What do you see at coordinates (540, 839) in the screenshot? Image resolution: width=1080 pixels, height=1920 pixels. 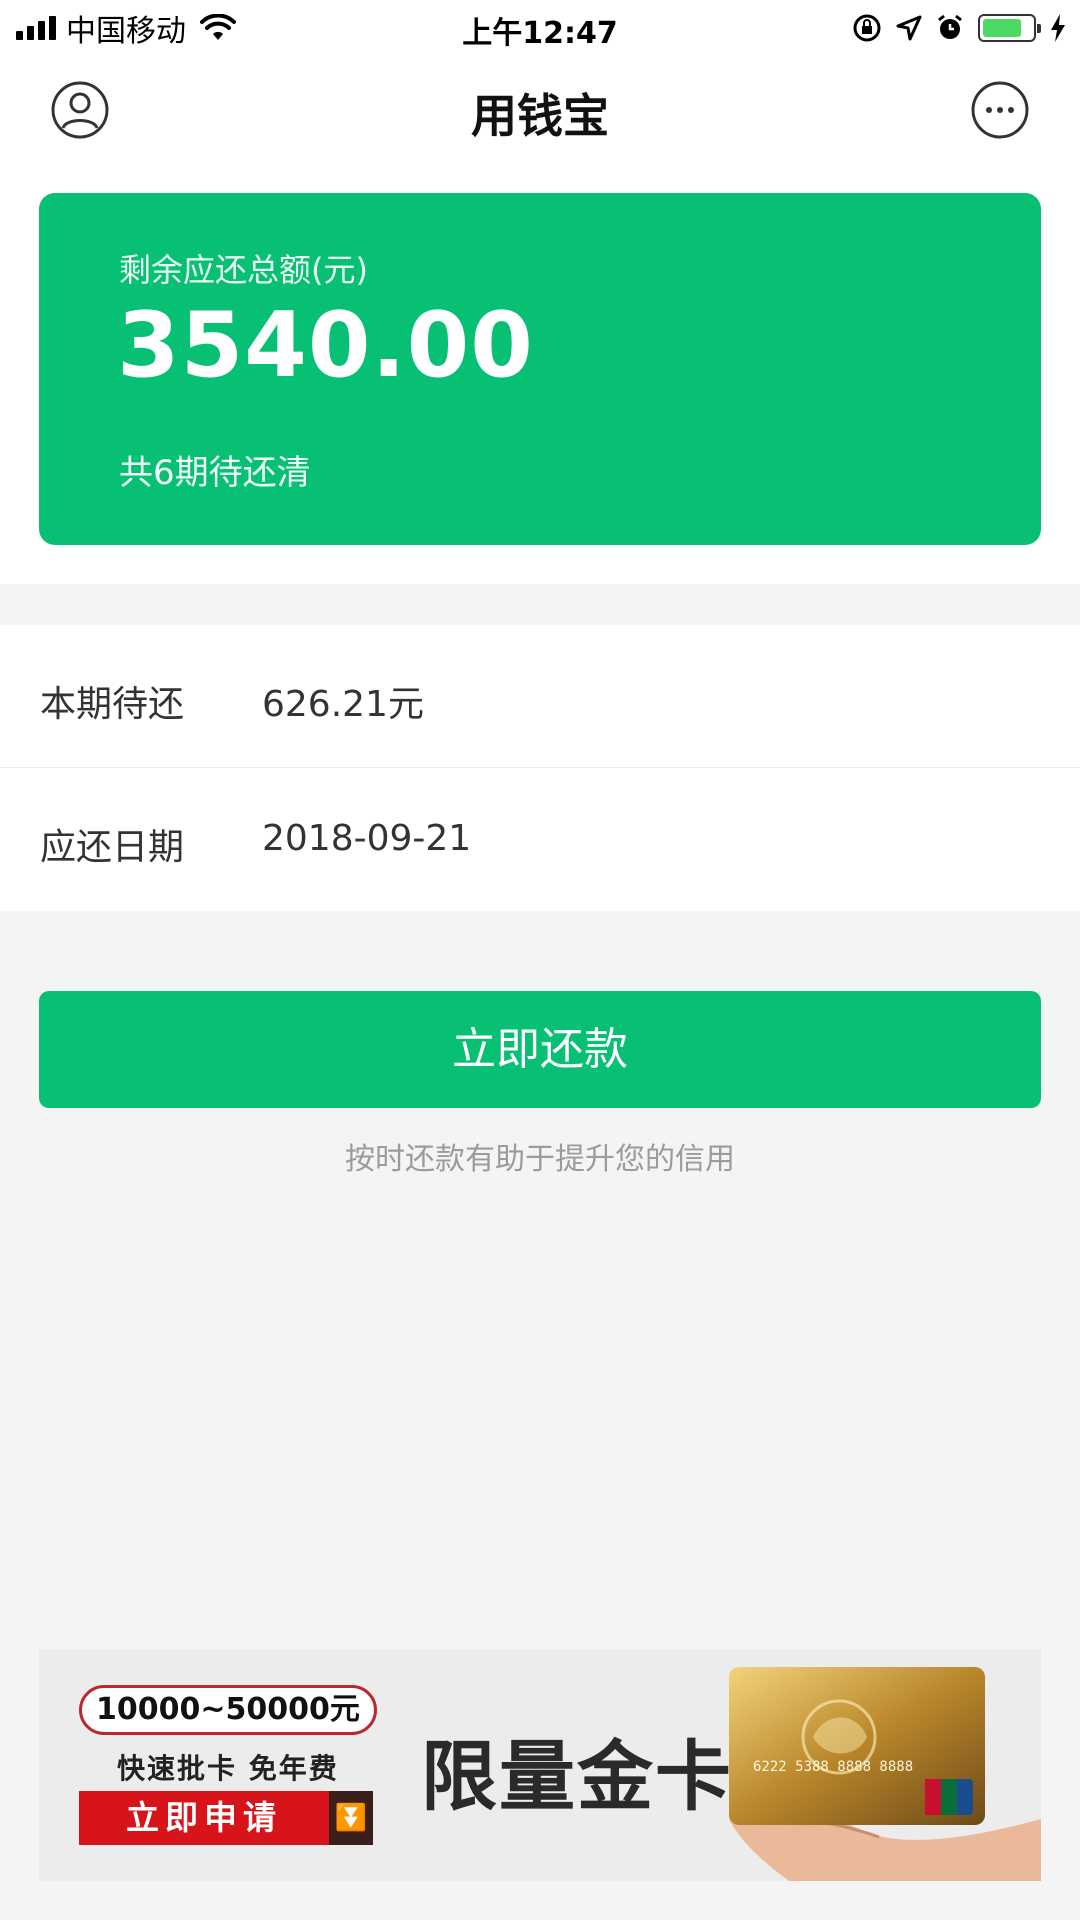 I see `detail-row-due-date: 应还日期 2018-09-21` at bounding box center [540, 839].